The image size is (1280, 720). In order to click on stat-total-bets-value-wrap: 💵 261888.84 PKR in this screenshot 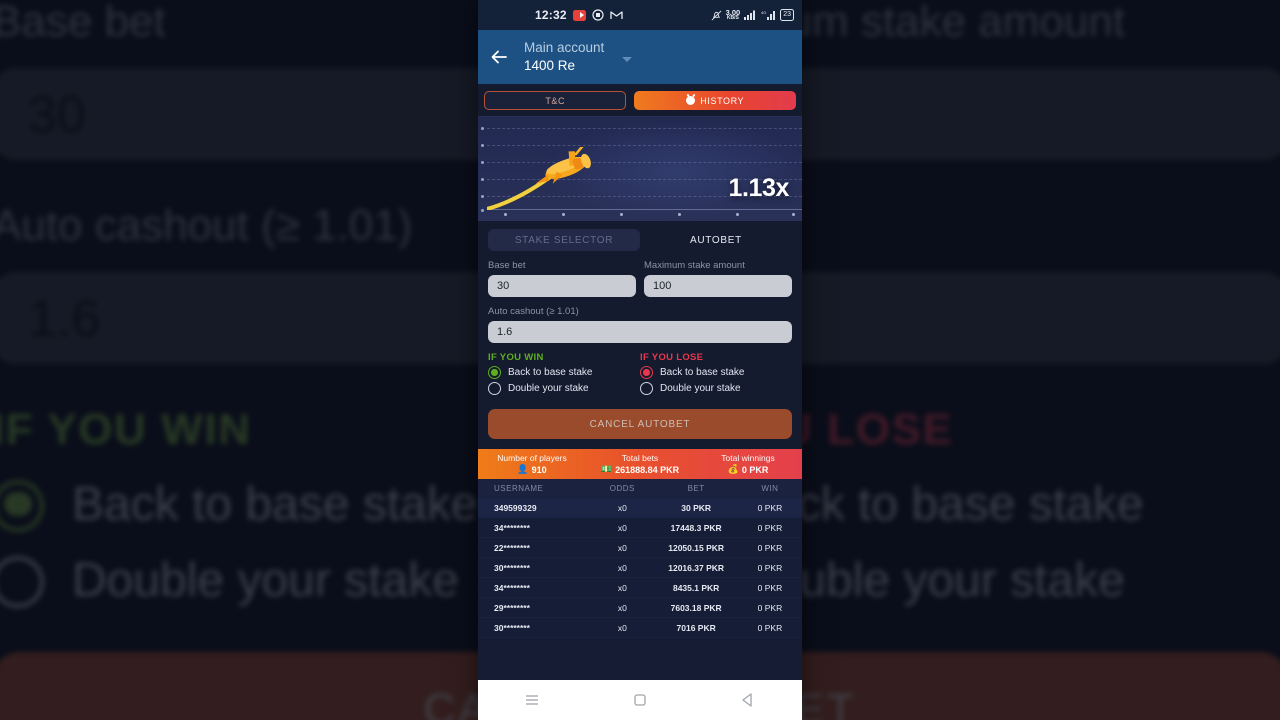, I will do `click(640, 469)`.